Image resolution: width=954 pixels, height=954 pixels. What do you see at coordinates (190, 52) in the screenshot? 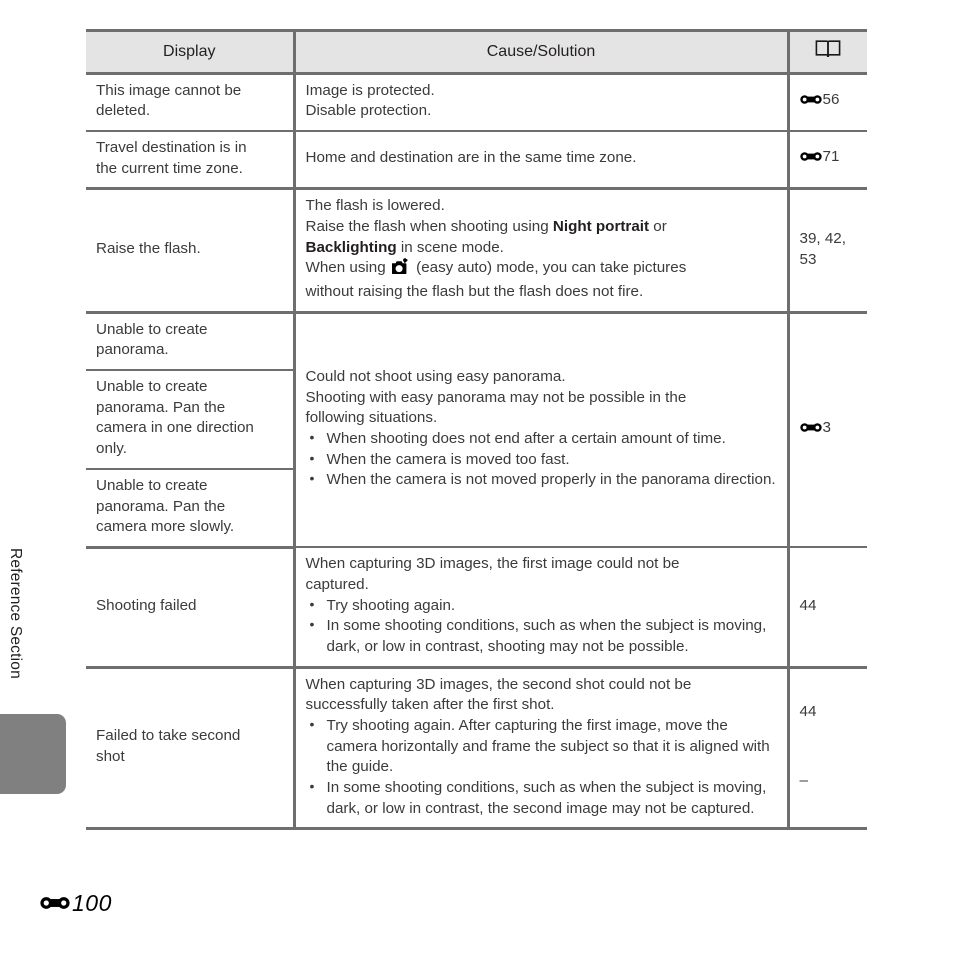
I see `column-header-display: Display` at bounding box center [190, 52].